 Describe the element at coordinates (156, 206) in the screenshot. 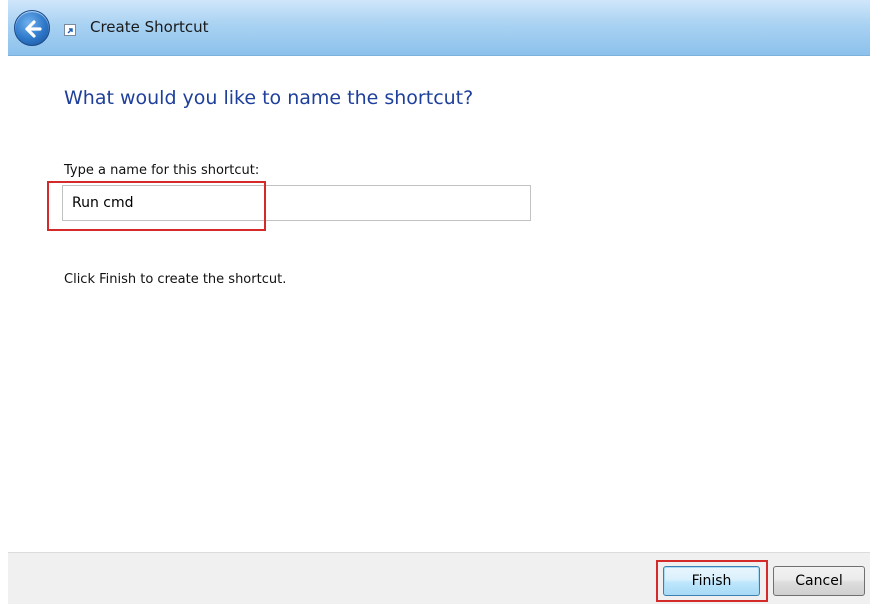

I see `highlight-box-input` at that location.